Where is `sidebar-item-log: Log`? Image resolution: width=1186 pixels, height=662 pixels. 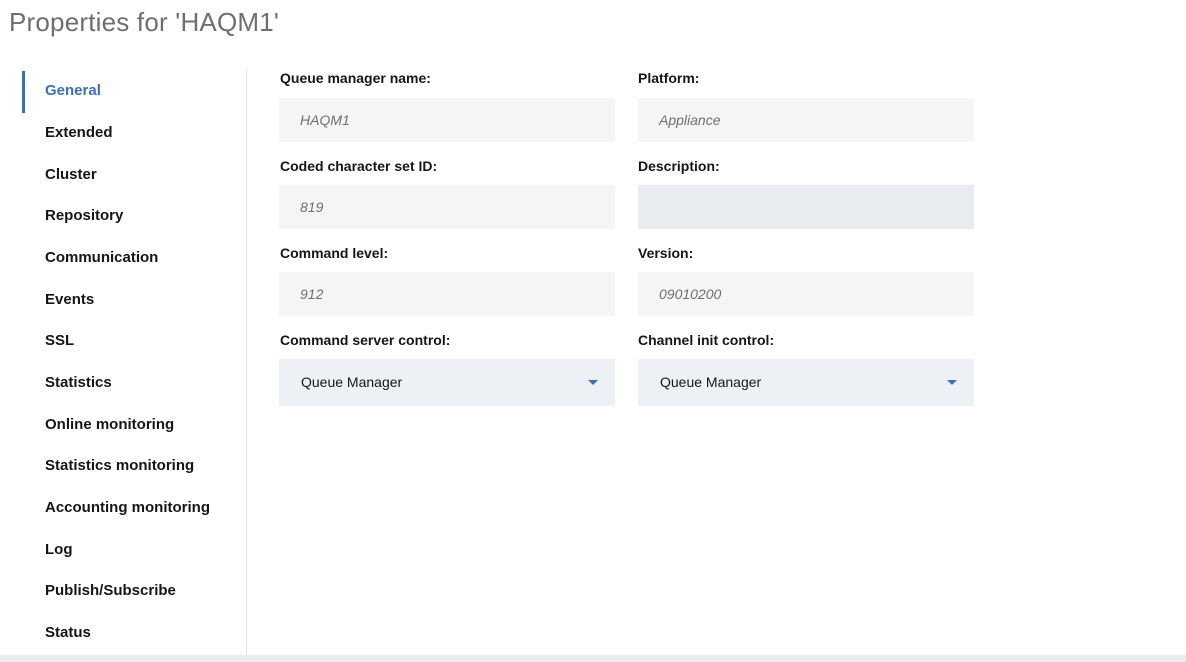 sidebar-item-log: Log is located at coordinates (59, 550).